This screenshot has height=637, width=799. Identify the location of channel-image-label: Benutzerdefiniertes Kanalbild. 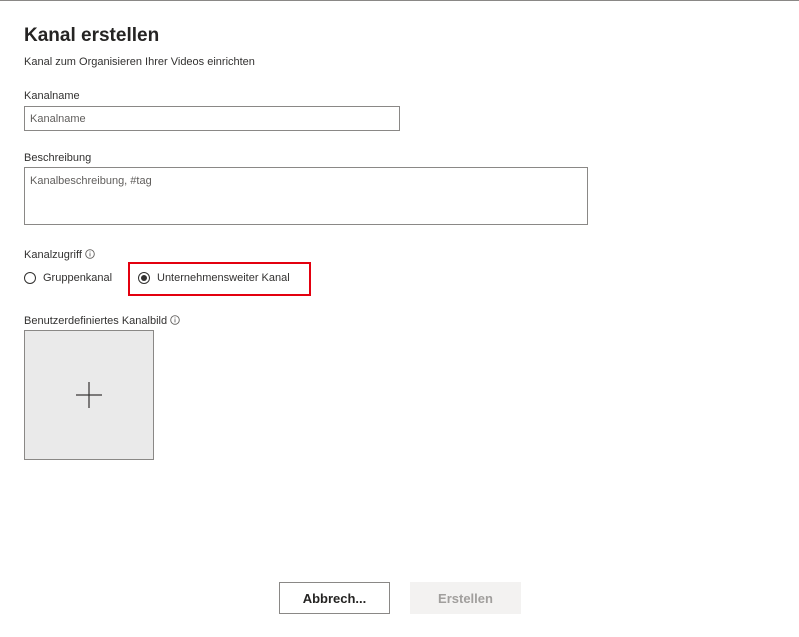
(102, 321).